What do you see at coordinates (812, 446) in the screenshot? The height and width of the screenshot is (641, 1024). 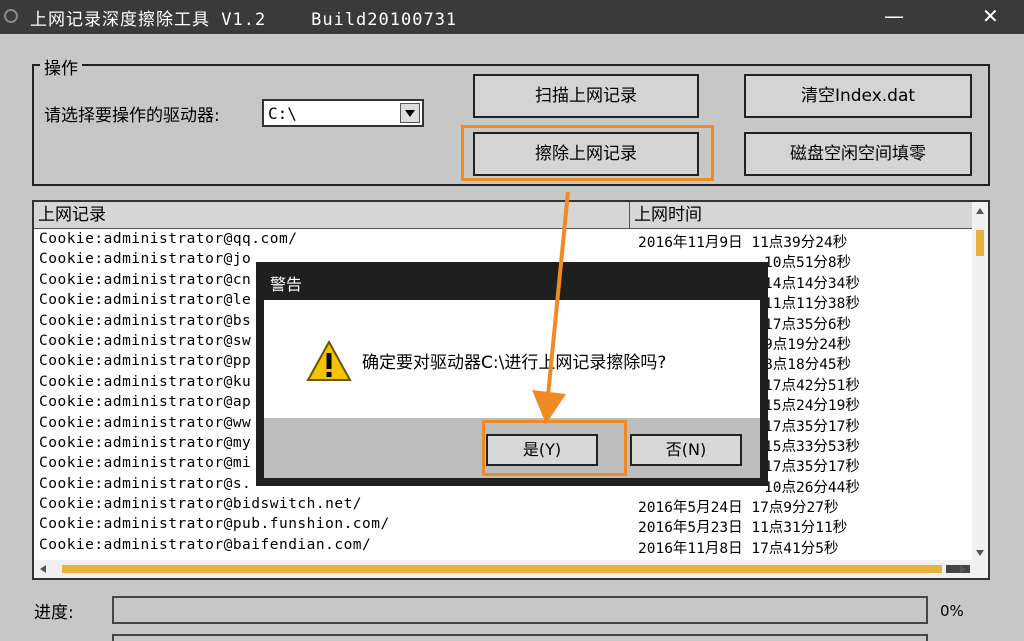 I see `time-cell: 15点33分53秒` at bounding box center [812, 446].